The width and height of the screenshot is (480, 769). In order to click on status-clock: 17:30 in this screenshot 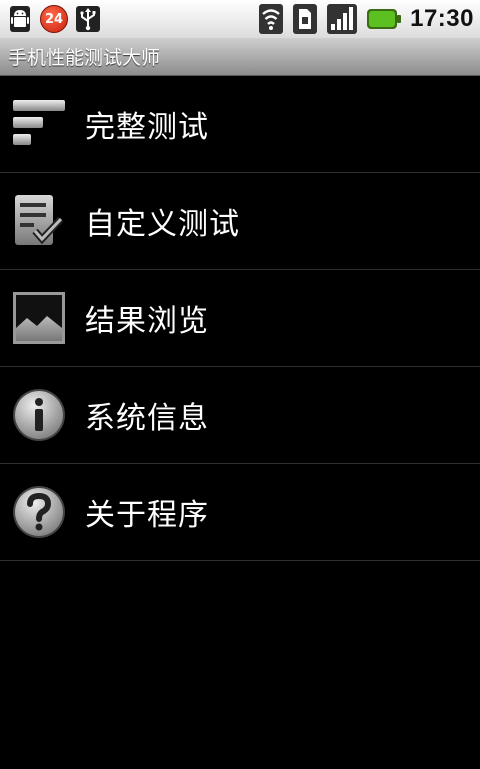, I will do `click(442, 18)`.